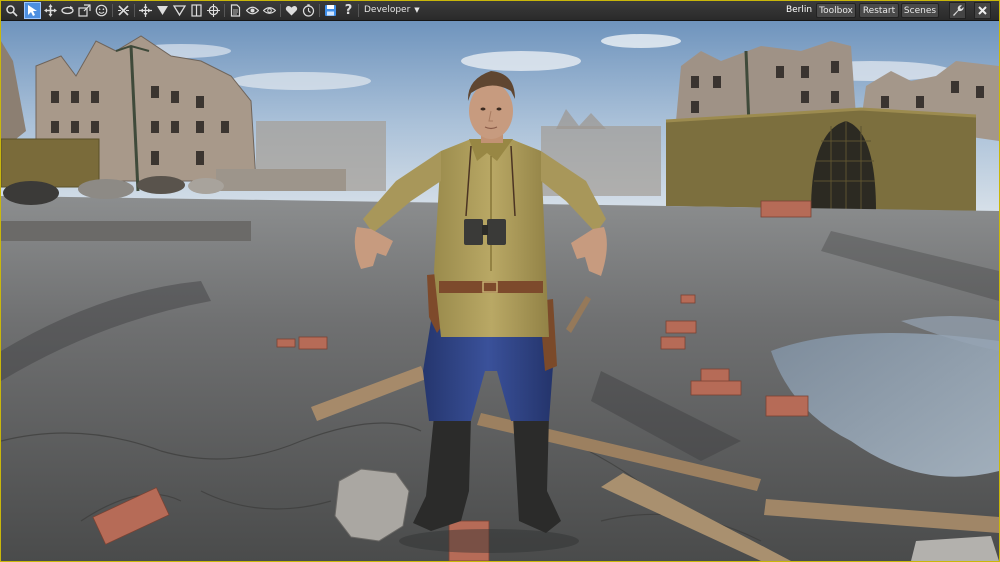 This screenshot has width=1000, height=562. What do you see at coordinates (162, 10) in the screenshot?
I see `filter-icon` at bounding box center [162, 10].